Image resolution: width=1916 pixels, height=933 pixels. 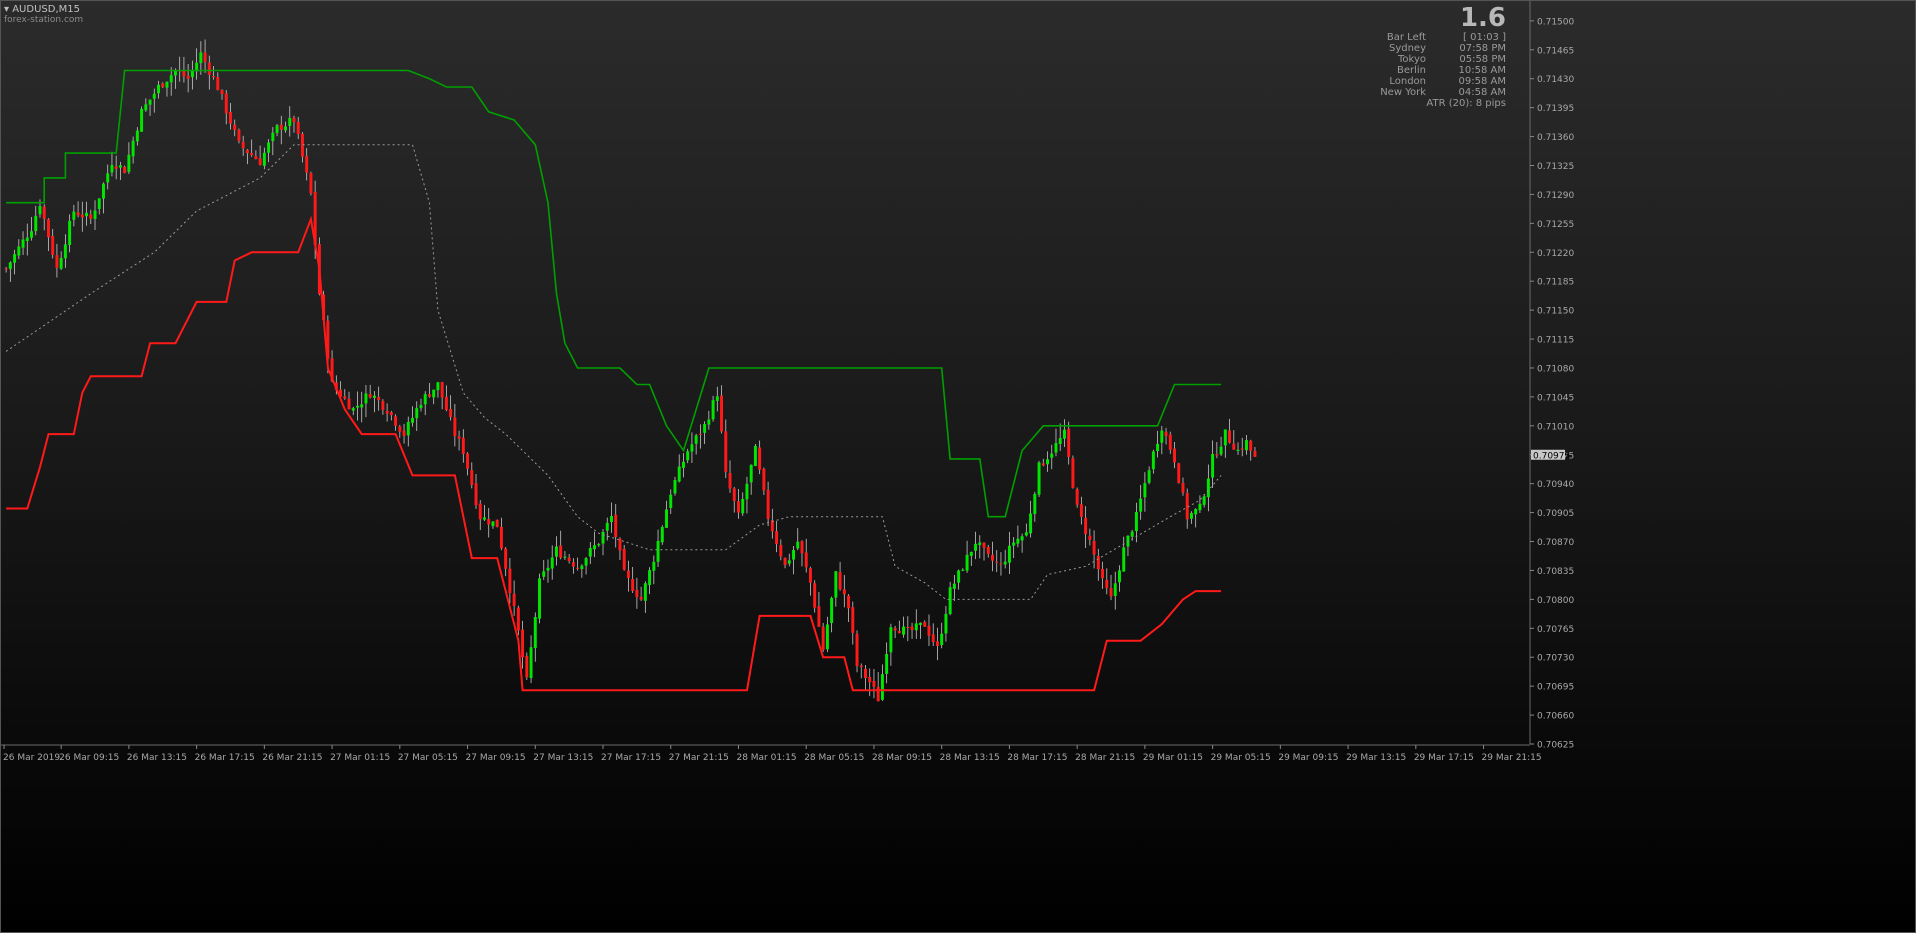 What do you see at coordinates (1406, 37) in the screenshot?
I see `info-row-label: Bar Left` at bounding box center [1406, 37].